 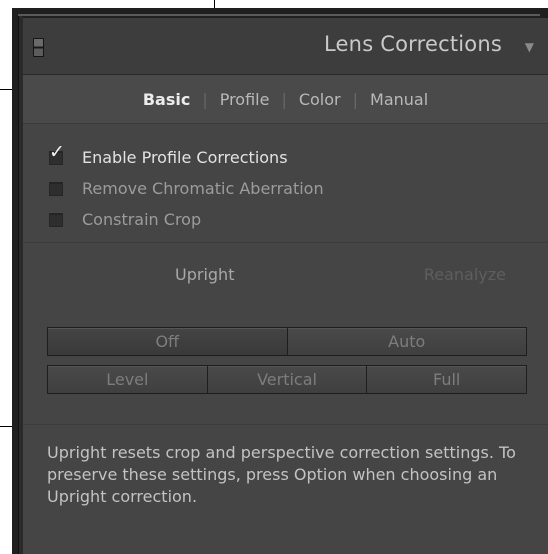 I want to click on enable-profile-corrections-option: ✓ Enable Profile Corrections, so click(x=186, y=157).